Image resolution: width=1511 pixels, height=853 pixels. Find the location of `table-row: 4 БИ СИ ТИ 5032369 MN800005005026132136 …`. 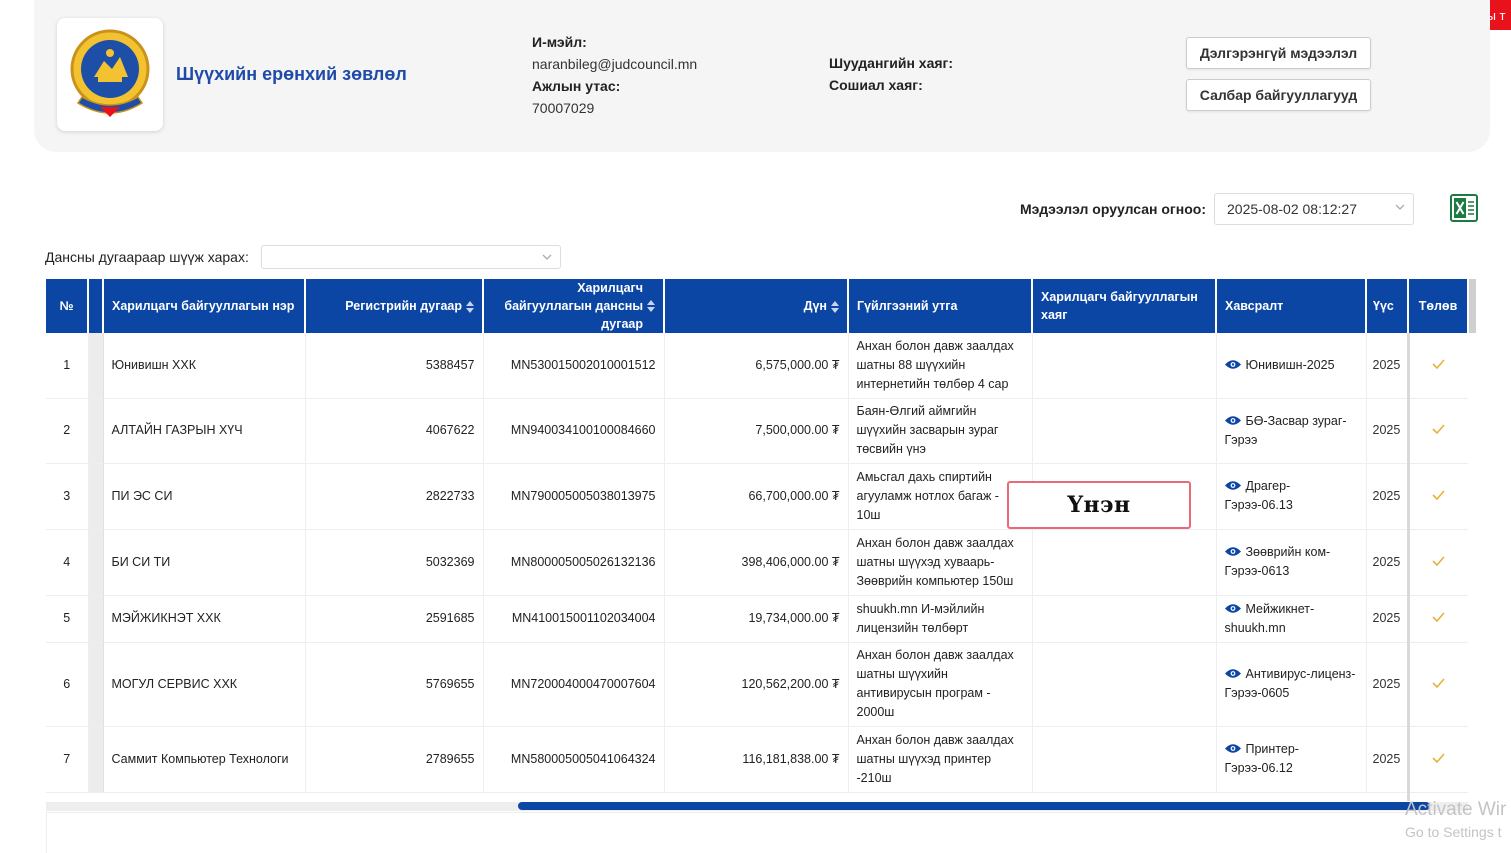

table-row: 4 БИ СИ ТИ 5032369 MN800005005026132136 … is located at coordinates (757, 562).